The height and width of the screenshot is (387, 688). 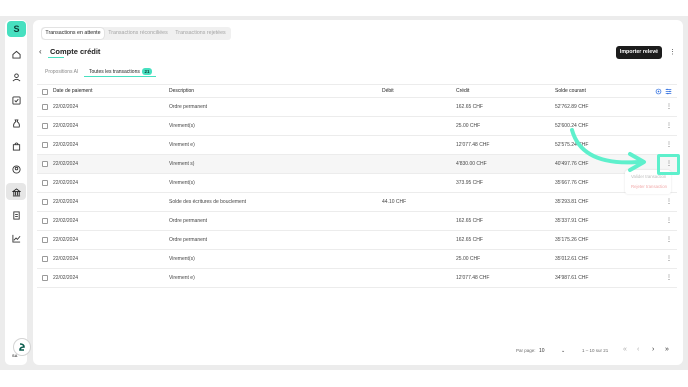 I want to click on cell-credit: 373.95 CHF, so click(x=469, y=183).